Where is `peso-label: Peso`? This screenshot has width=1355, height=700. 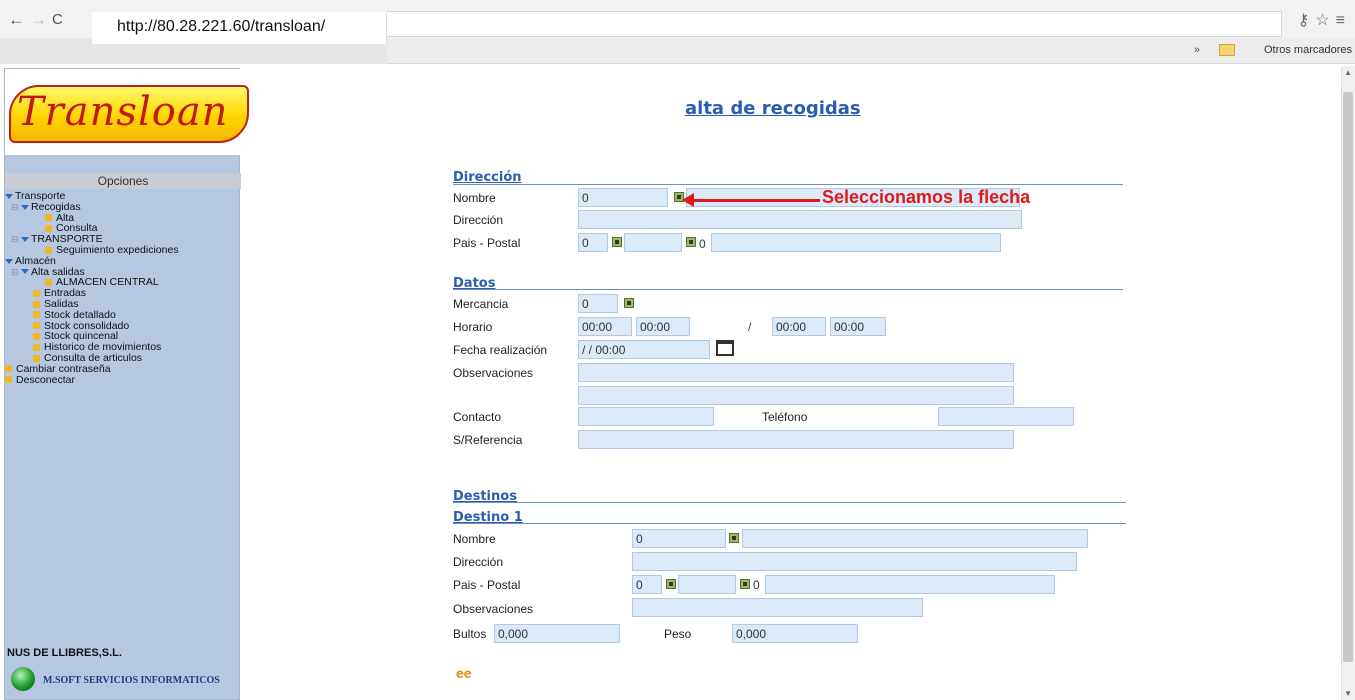
peso-label: Peso is located at coordinates (678, 634).